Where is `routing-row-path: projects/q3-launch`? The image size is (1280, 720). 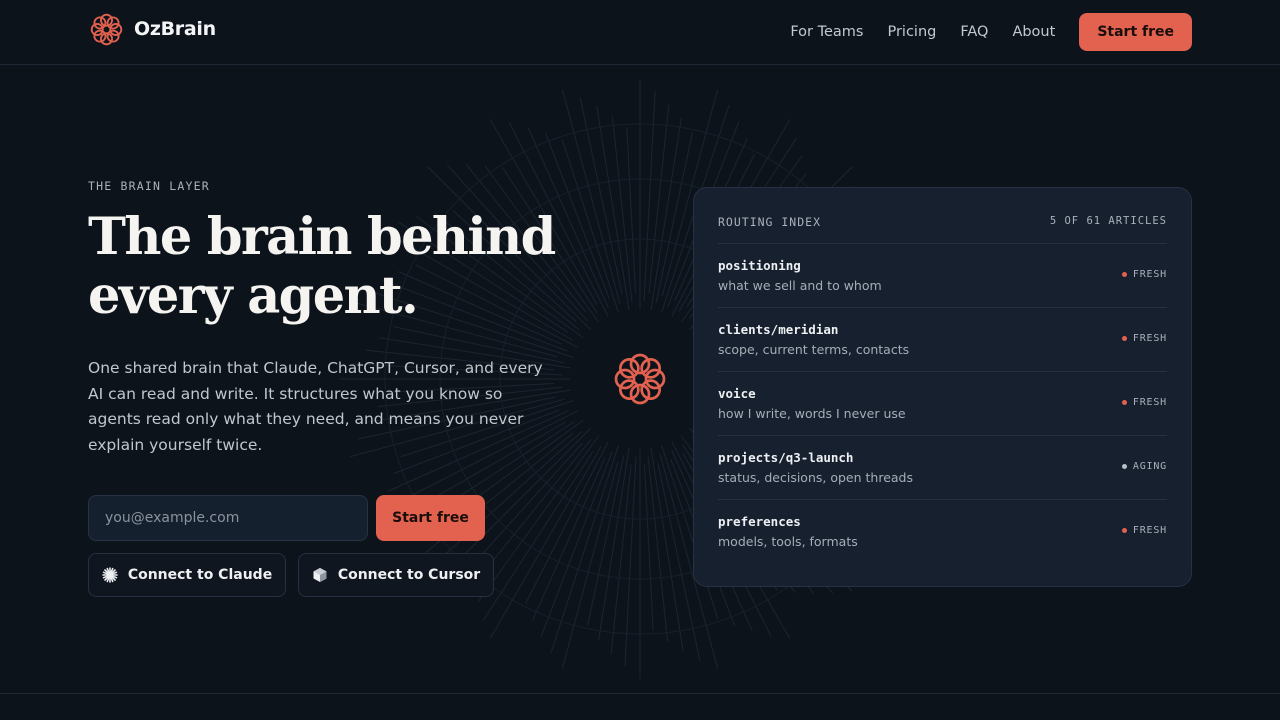 routing-row-path: projects/q3-launch is located at coordinates (786, 457).